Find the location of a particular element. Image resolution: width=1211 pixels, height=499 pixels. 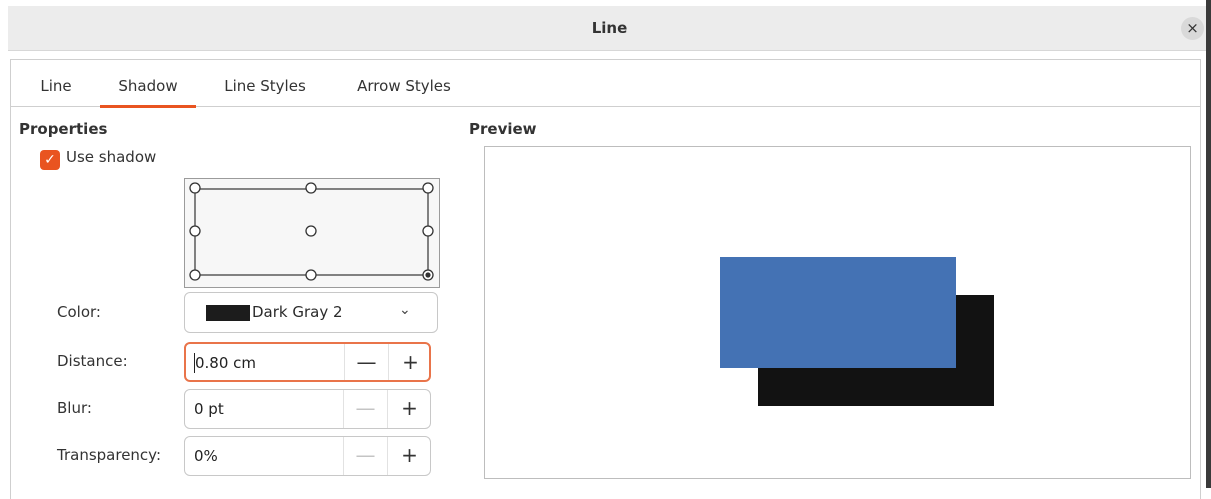

position-middle-left is located at coordinates (195, 231).